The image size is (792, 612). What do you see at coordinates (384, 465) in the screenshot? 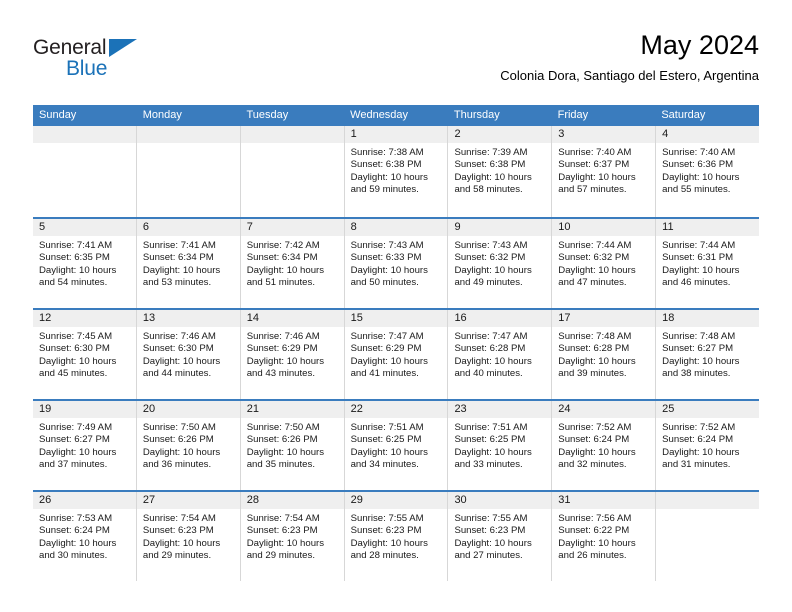
I see `daylight-text-line2: and 34 minutes.` at bounding box center [384, 465].